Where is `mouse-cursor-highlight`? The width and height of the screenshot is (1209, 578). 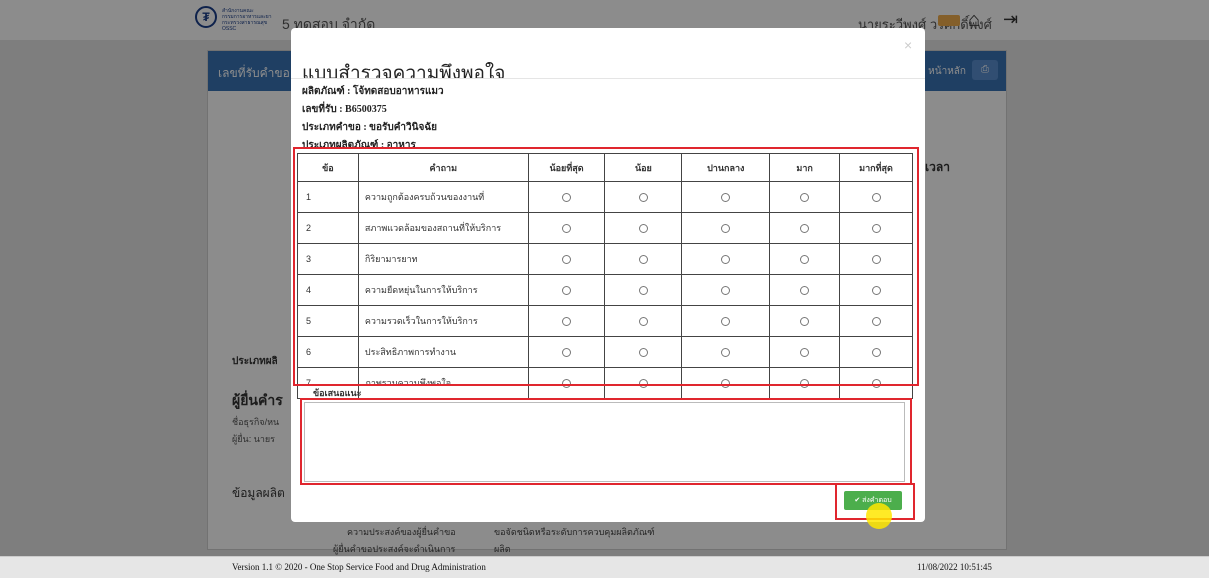
mouse-cursor-highlight is located at coordinates (879, 516).